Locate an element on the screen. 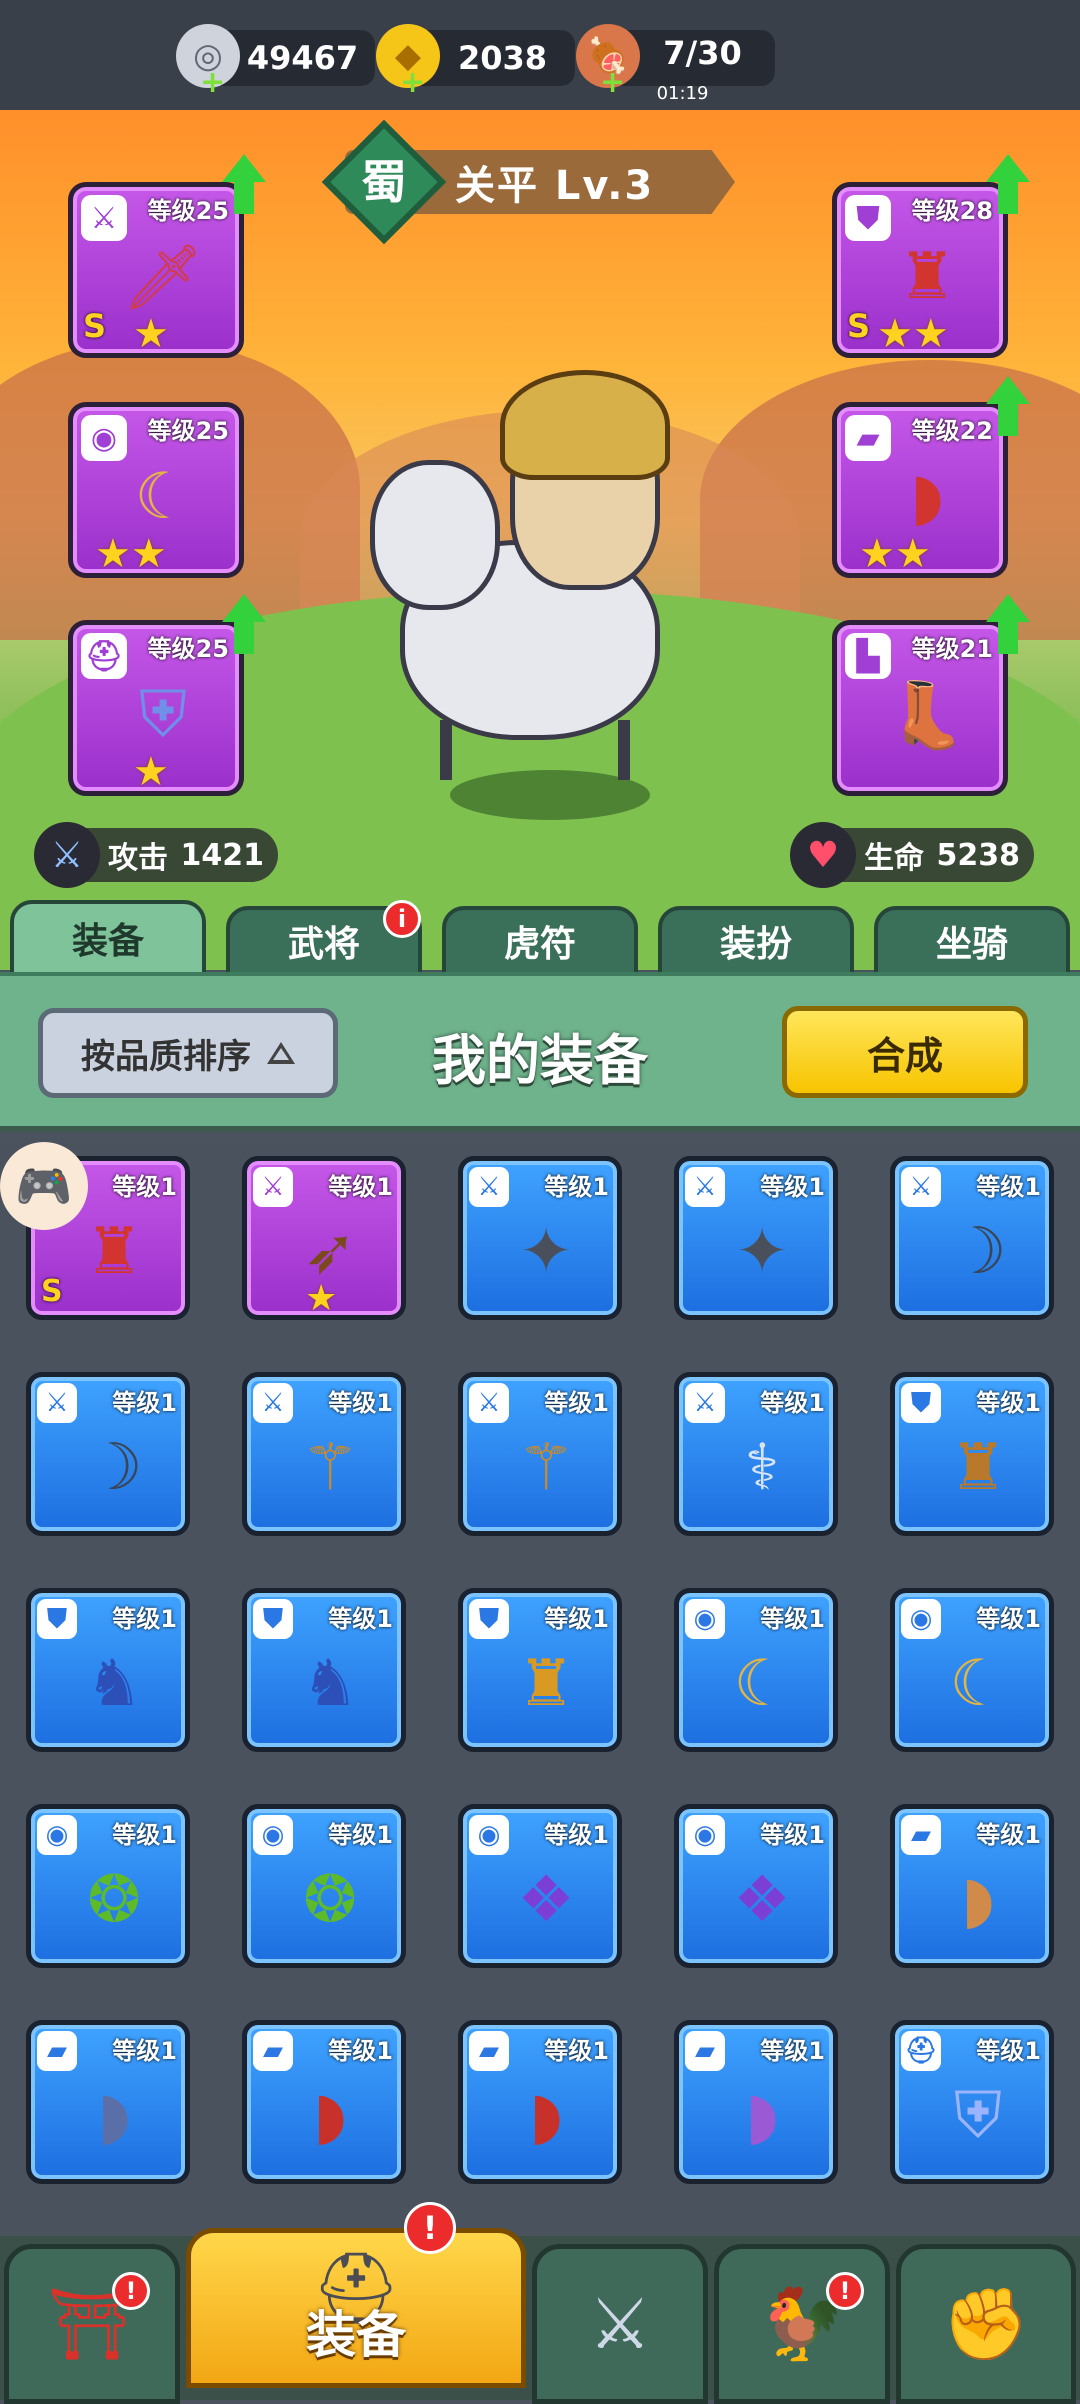 The height and width of the screenshot is (2404, 1080). blue-robe-icon: ♞ is located at coordinates (330, 1684).